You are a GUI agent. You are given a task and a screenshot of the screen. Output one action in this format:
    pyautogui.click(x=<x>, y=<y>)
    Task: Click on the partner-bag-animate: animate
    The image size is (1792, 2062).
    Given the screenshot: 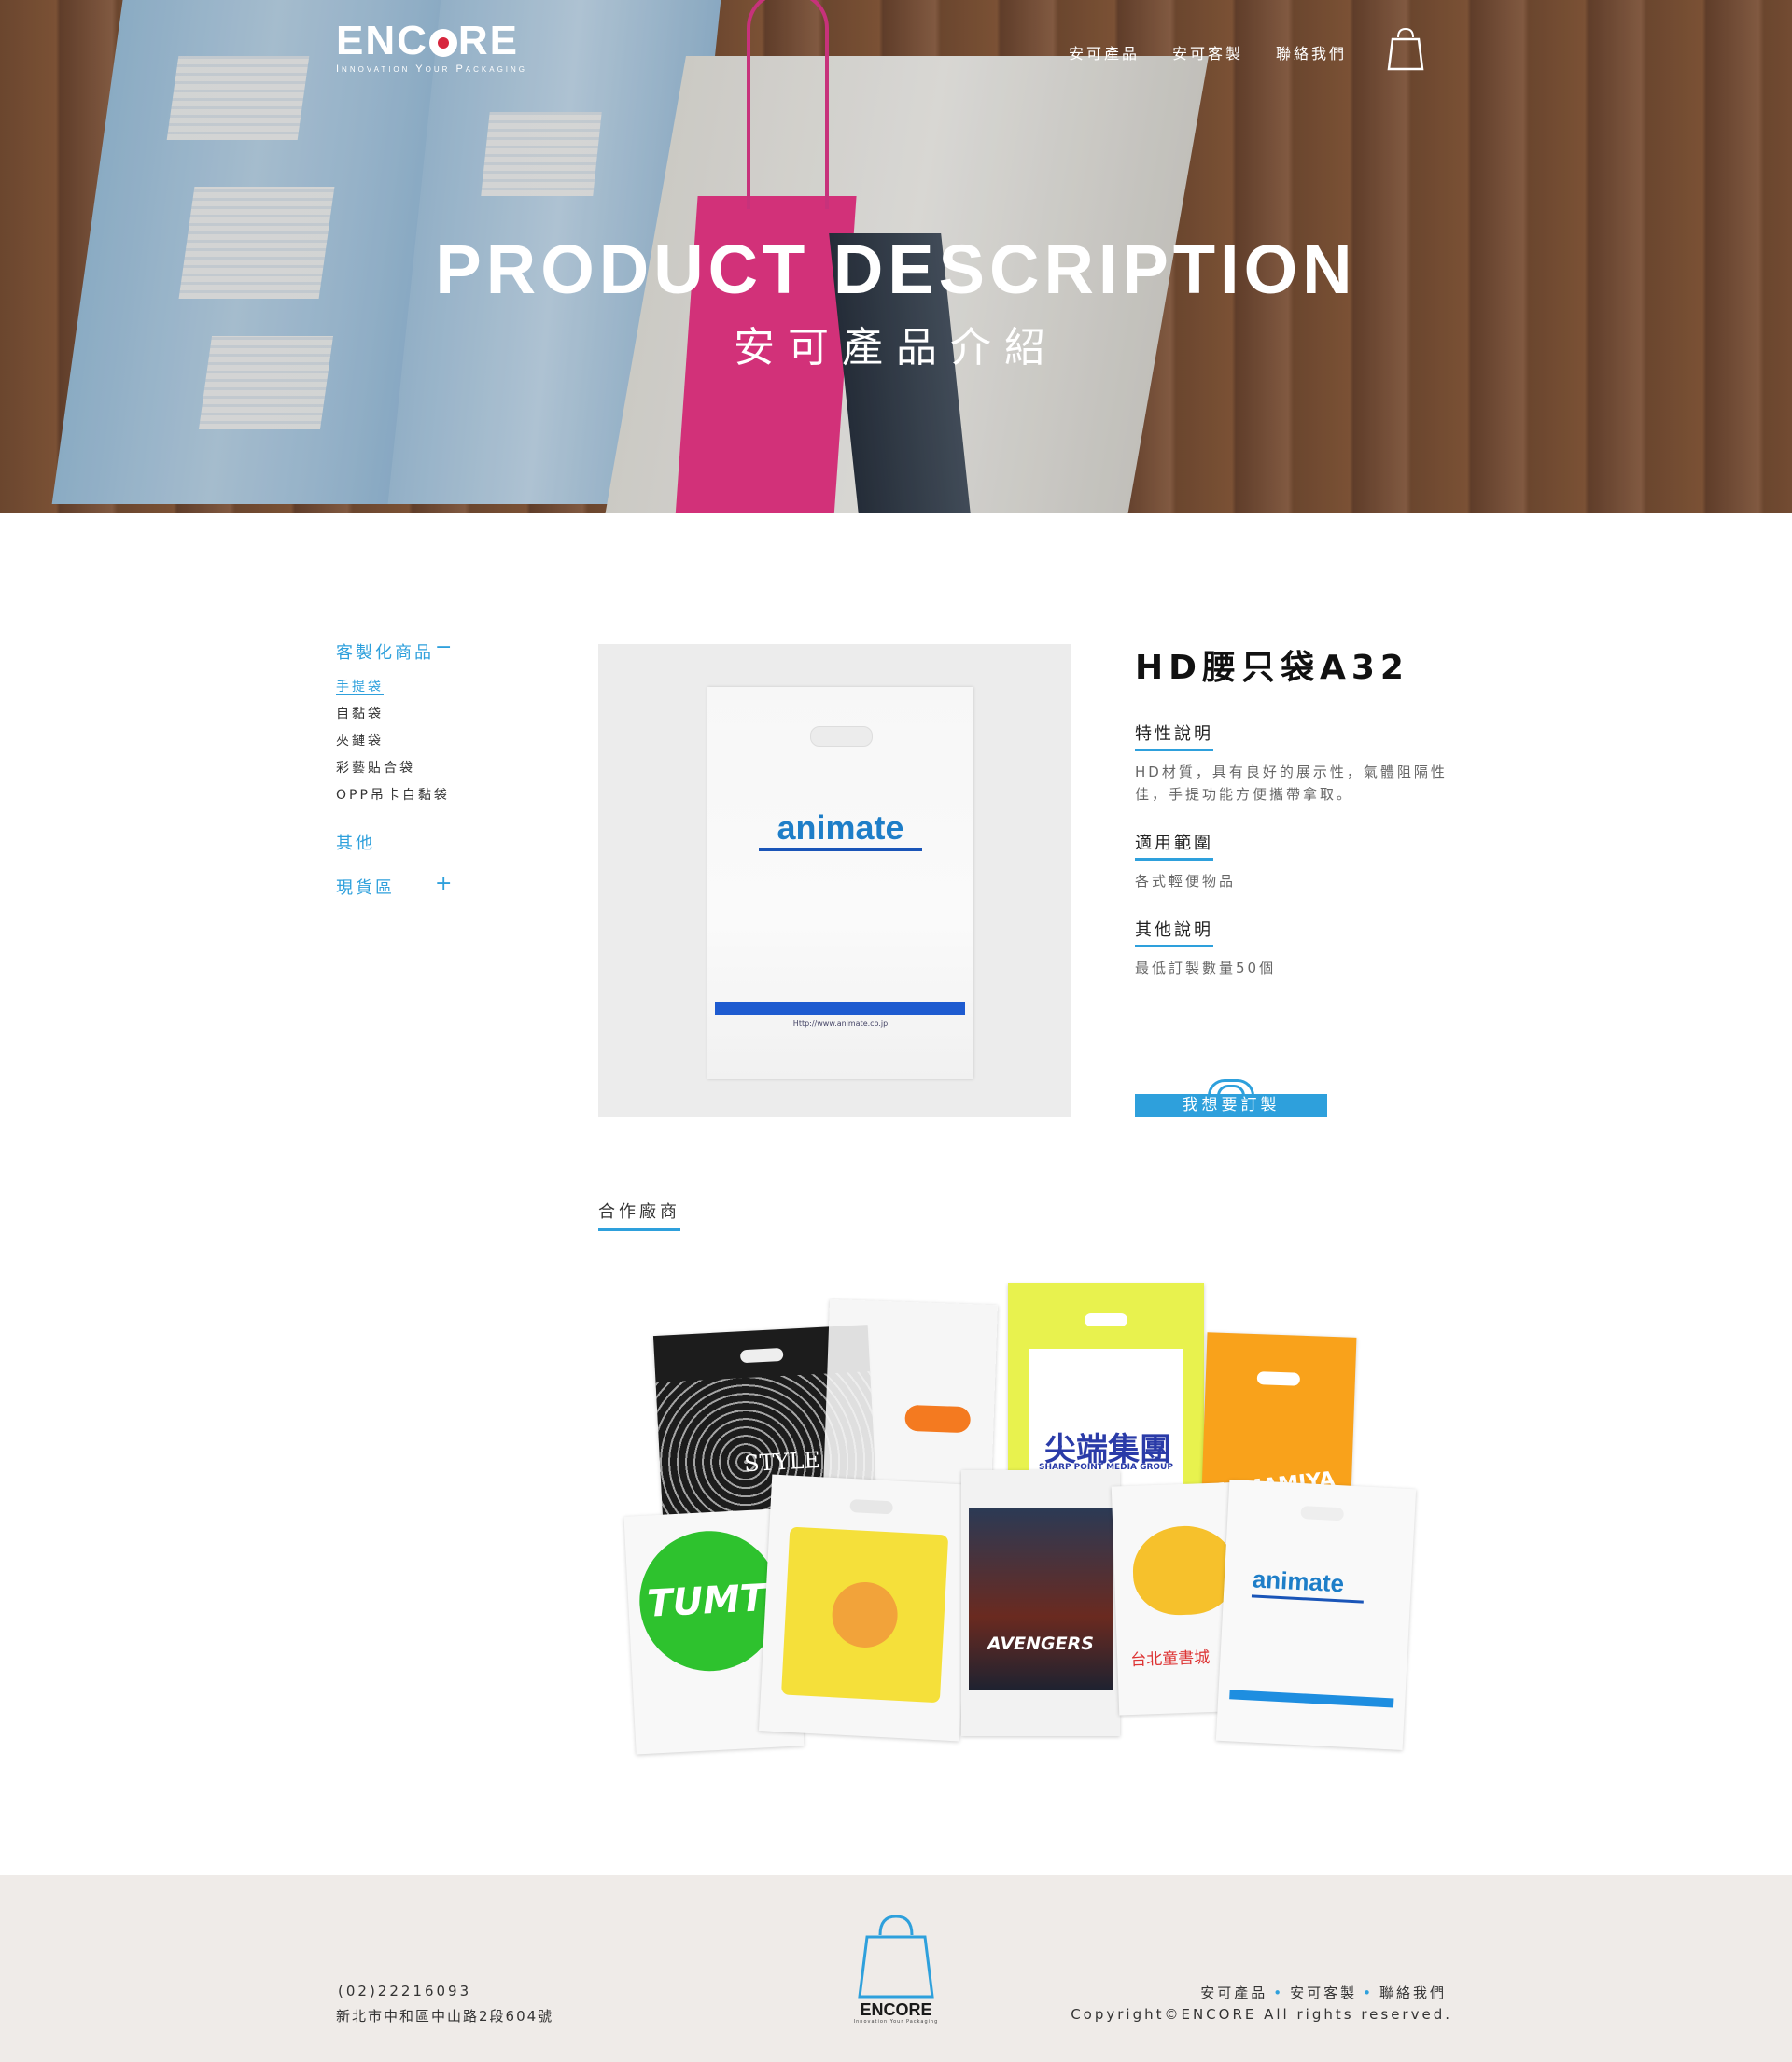 What is the action you would take?
    pyautogui.click(x=1316, y=1615)
    